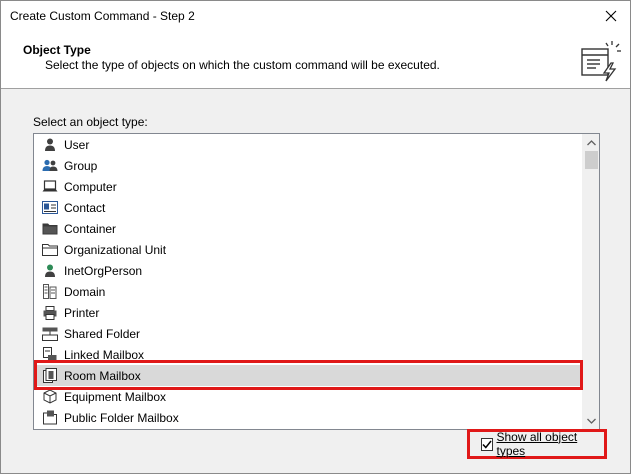 The image size is (631, 474). I want to click on scroll-down-button, so click(591, 420).